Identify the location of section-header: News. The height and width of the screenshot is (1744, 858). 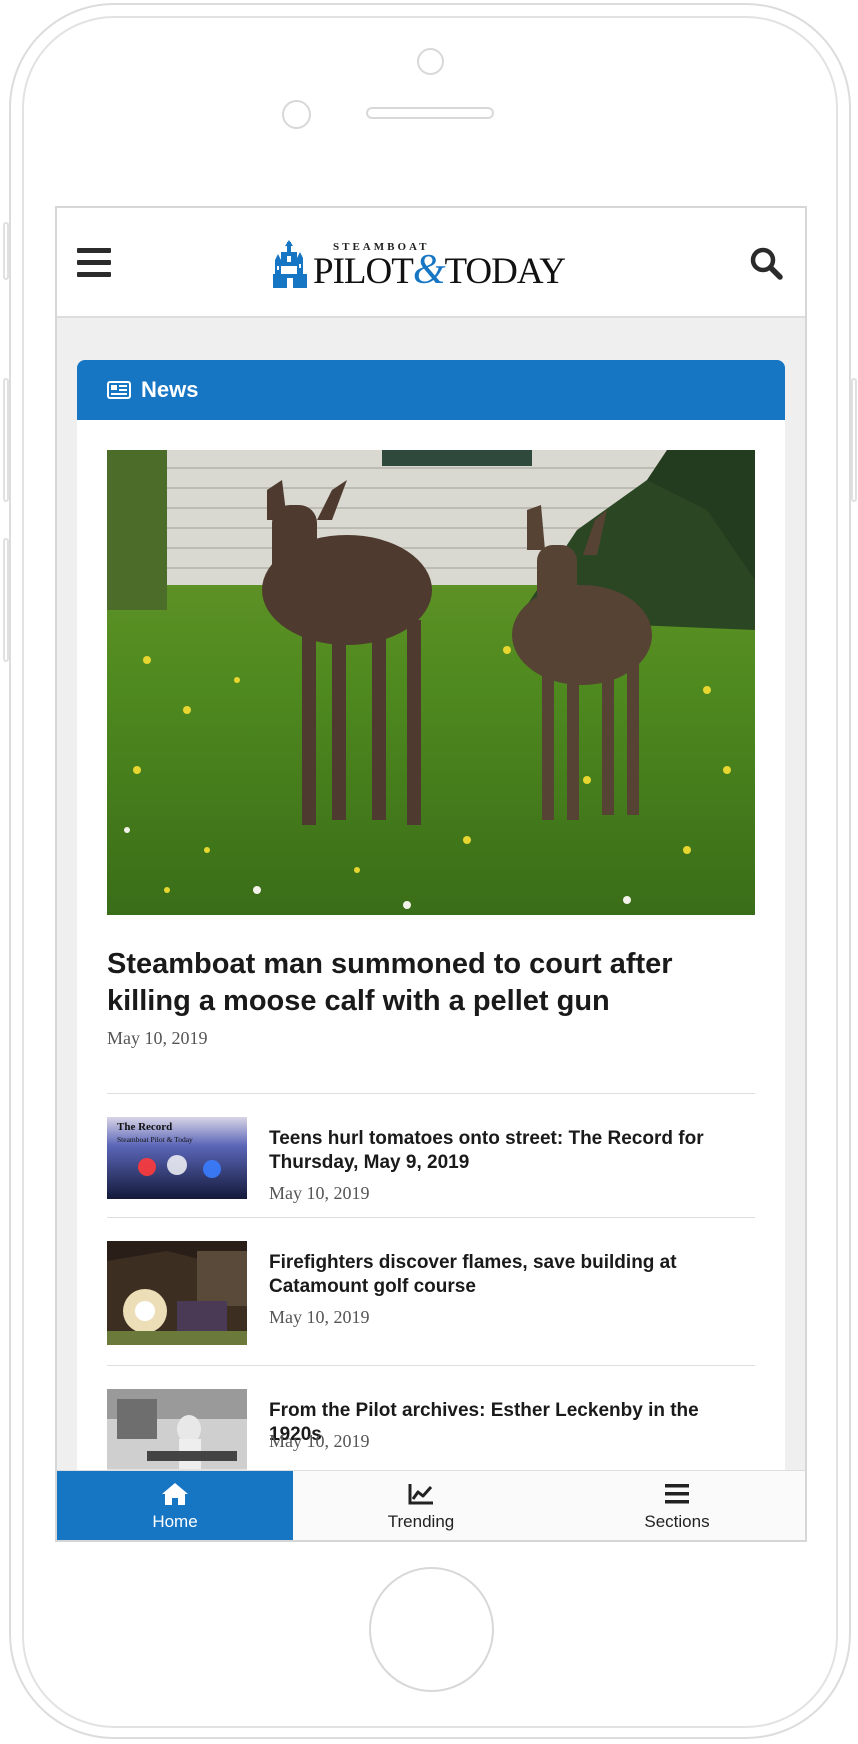
(431, 390).